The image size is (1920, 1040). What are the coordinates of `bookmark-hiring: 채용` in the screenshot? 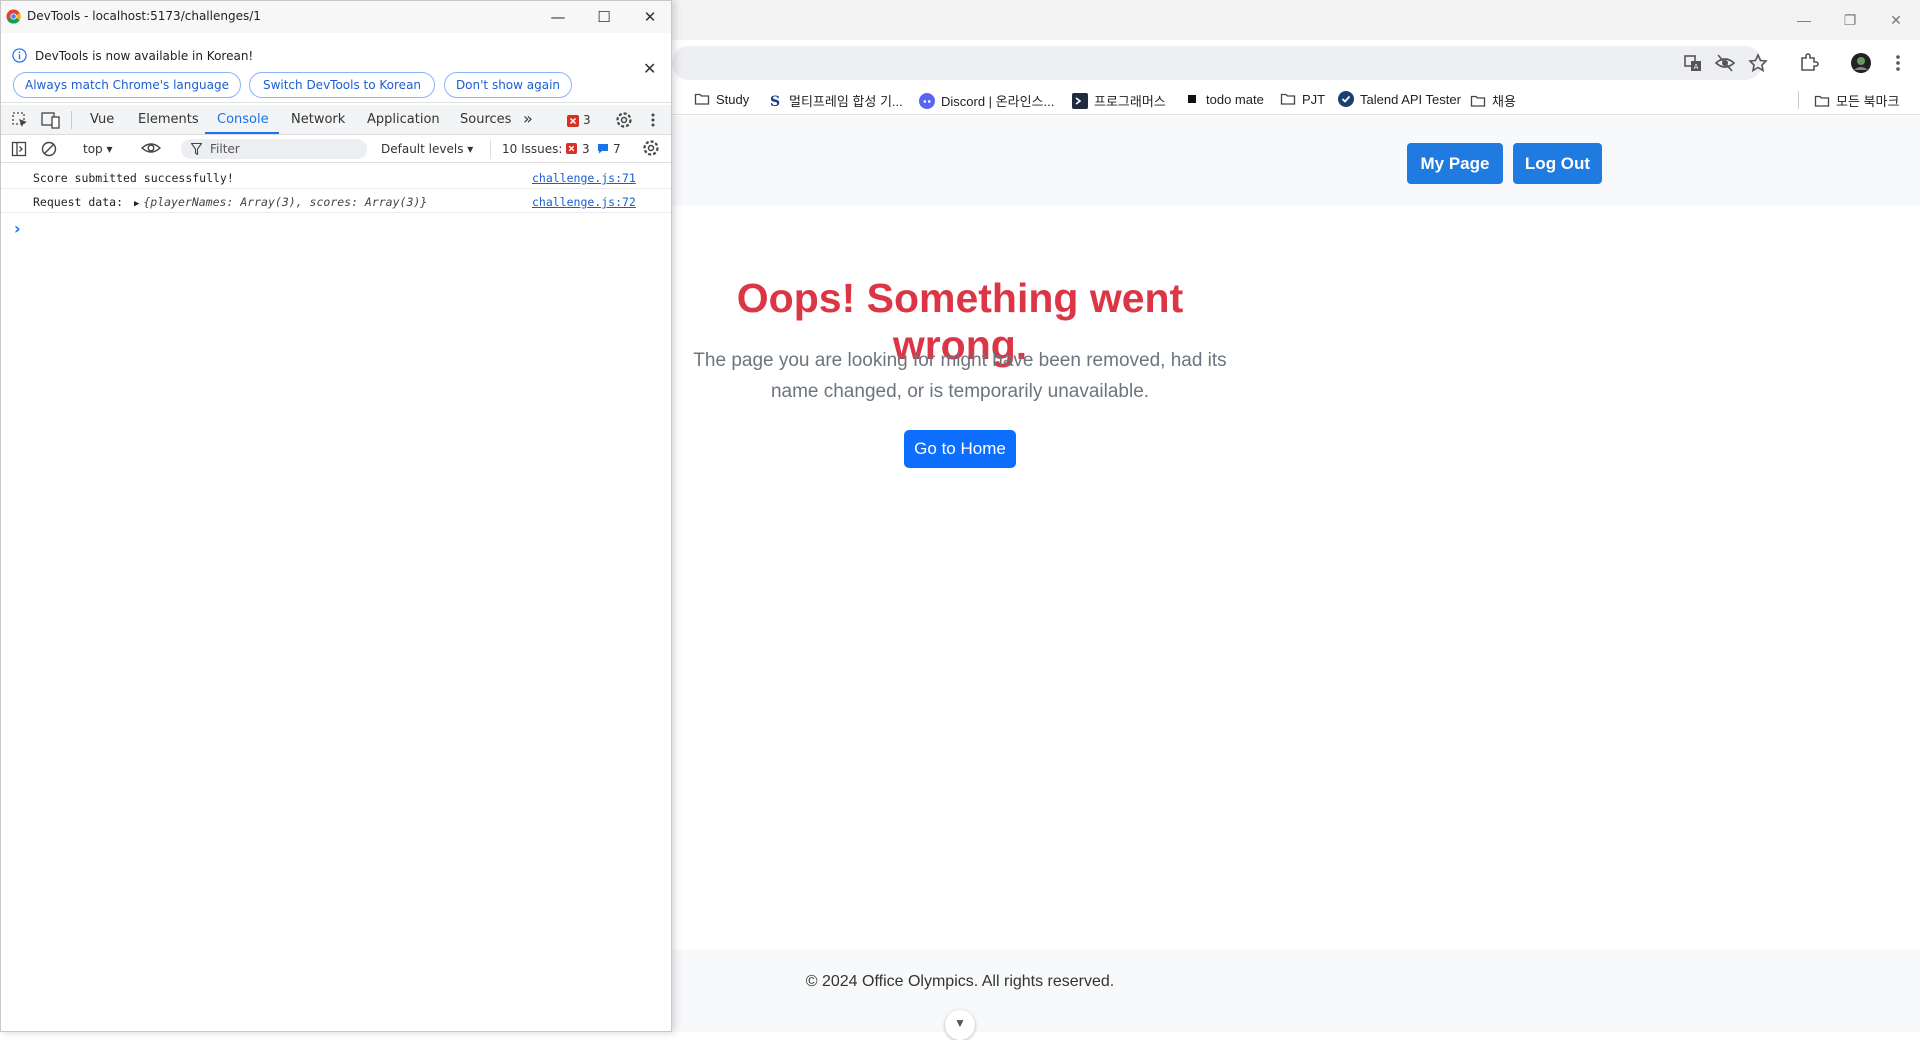 It's located at (1493, 100).